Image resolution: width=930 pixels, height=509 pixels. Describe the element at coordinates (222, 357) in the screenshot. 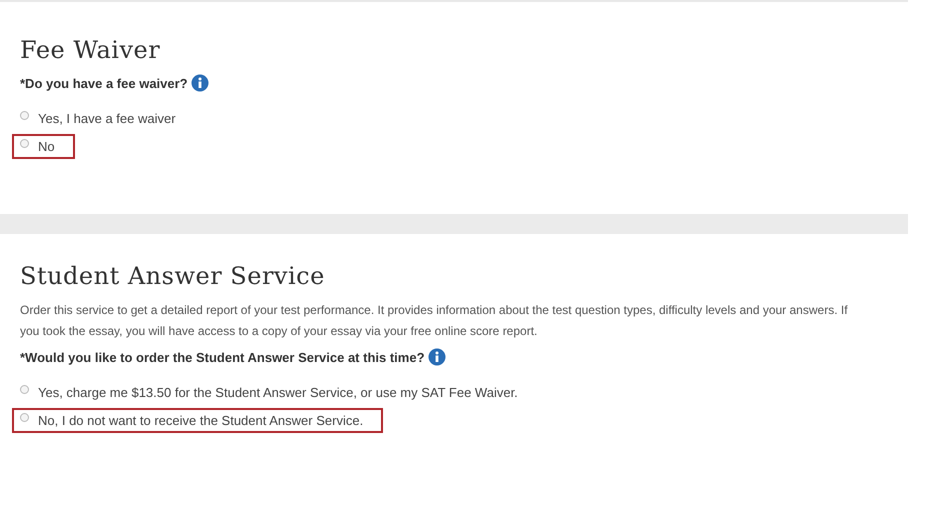

I see `question-label: *Would you like to order the Student Answer Service at this time?` at that location.